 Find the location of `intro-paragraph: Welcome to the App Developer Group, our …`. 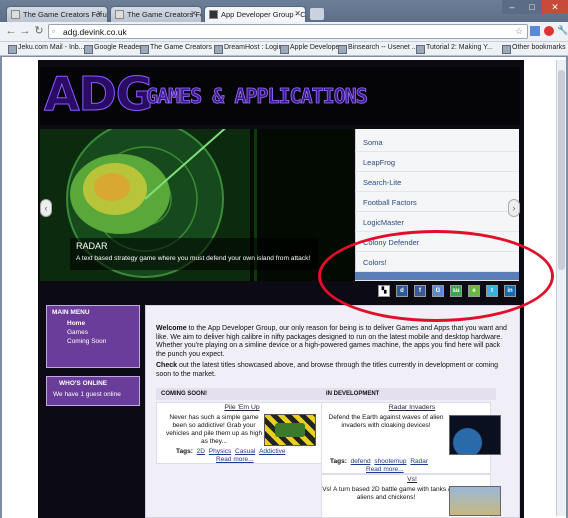

intro-paragraph: Welcome to the App Developer Group, our … is located at coordinates (332, 342).